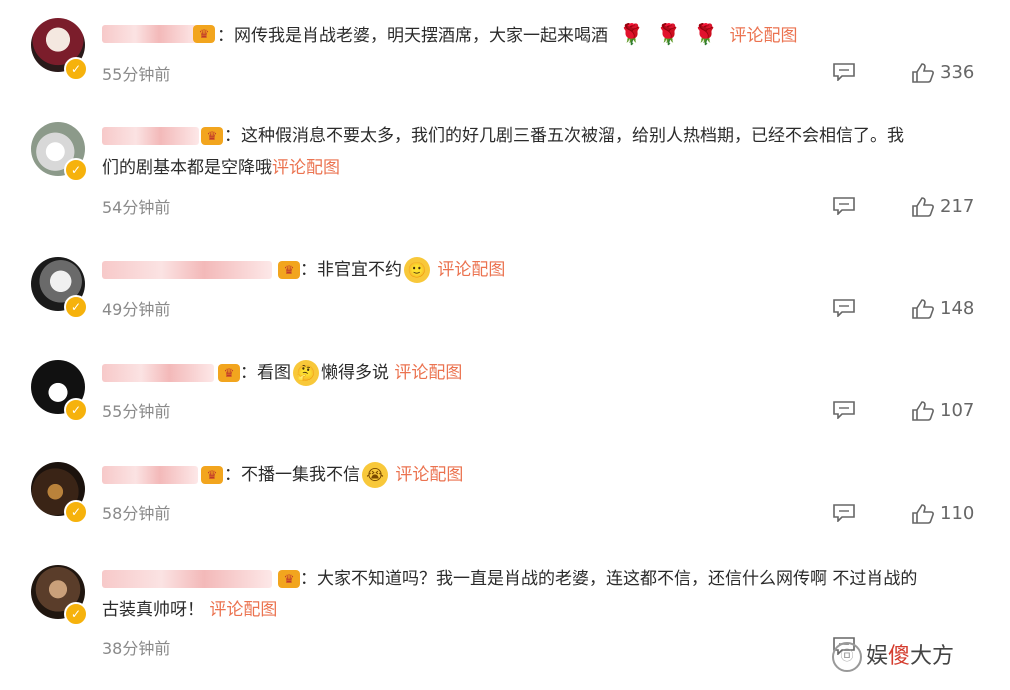  I want to click on like-count: 107, so click(957, 410).